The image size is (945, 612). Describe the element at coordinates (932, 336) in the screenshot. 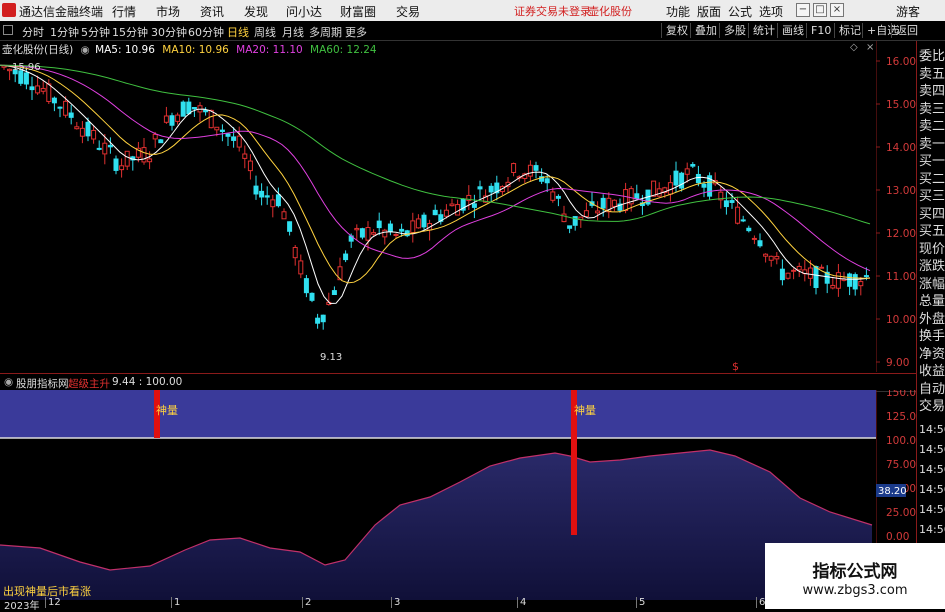

I see `sidebar-label-16: 换手` at that location.